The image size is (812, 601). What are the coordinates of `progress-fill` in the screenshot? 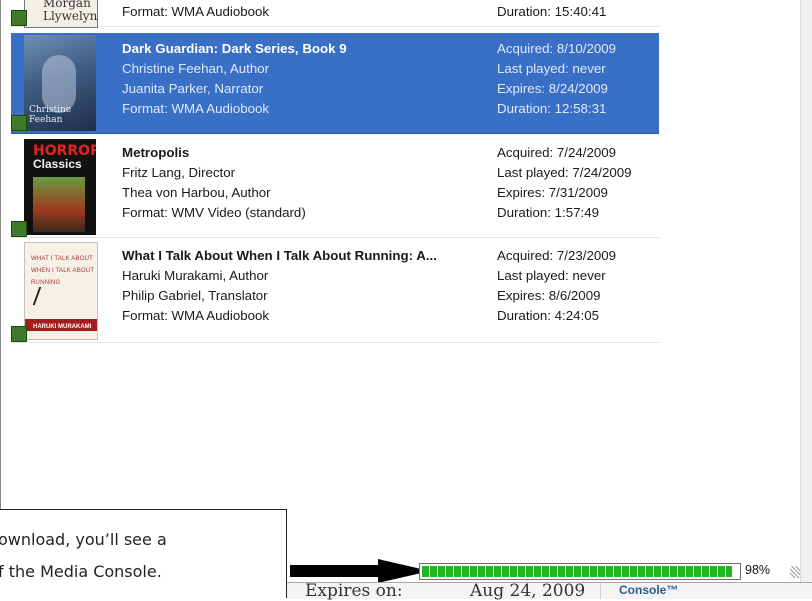 It's located at (577, 571).